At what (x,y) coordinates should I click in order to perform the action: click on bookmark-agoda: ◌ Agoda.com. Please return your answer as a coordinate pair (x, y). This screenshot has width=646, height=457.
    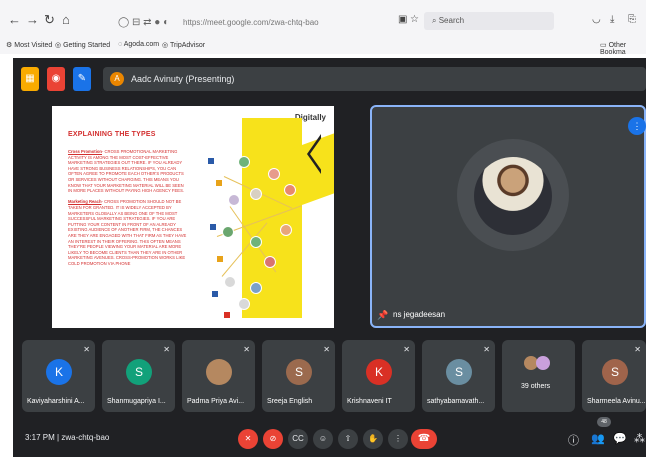
    Looking at the image, I should click on (138, 44).